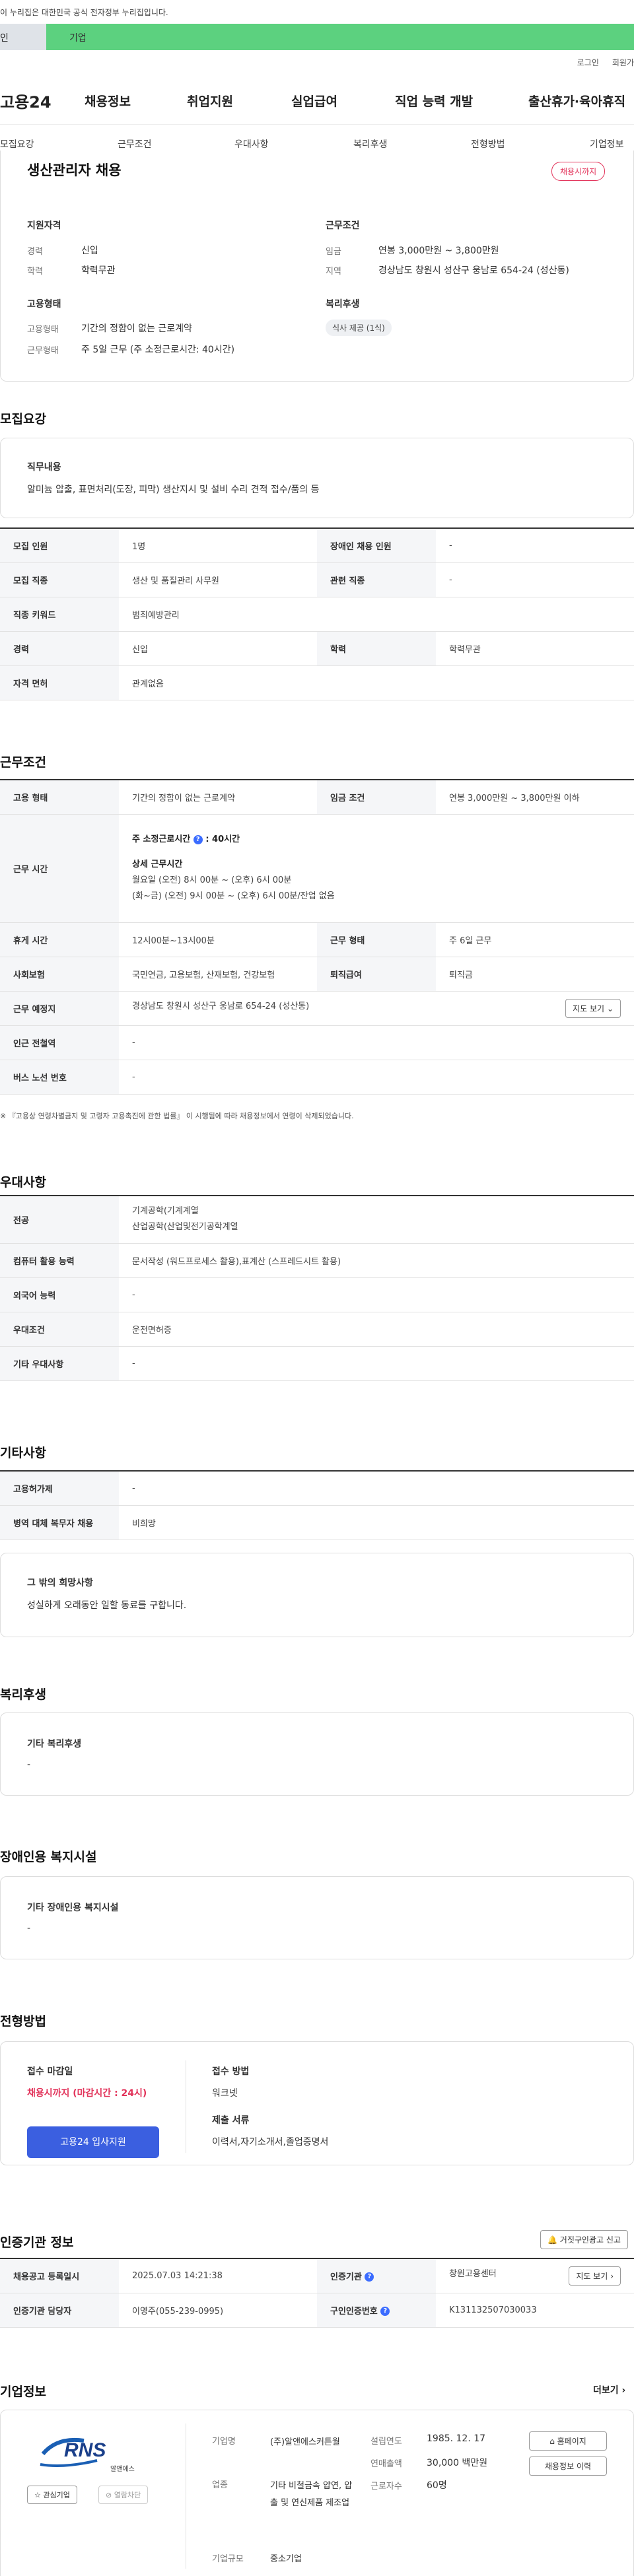  Describe the element at coordinates (59, 1043) in the screenshot. I see `cell-header: 인근 전철역` at that location.